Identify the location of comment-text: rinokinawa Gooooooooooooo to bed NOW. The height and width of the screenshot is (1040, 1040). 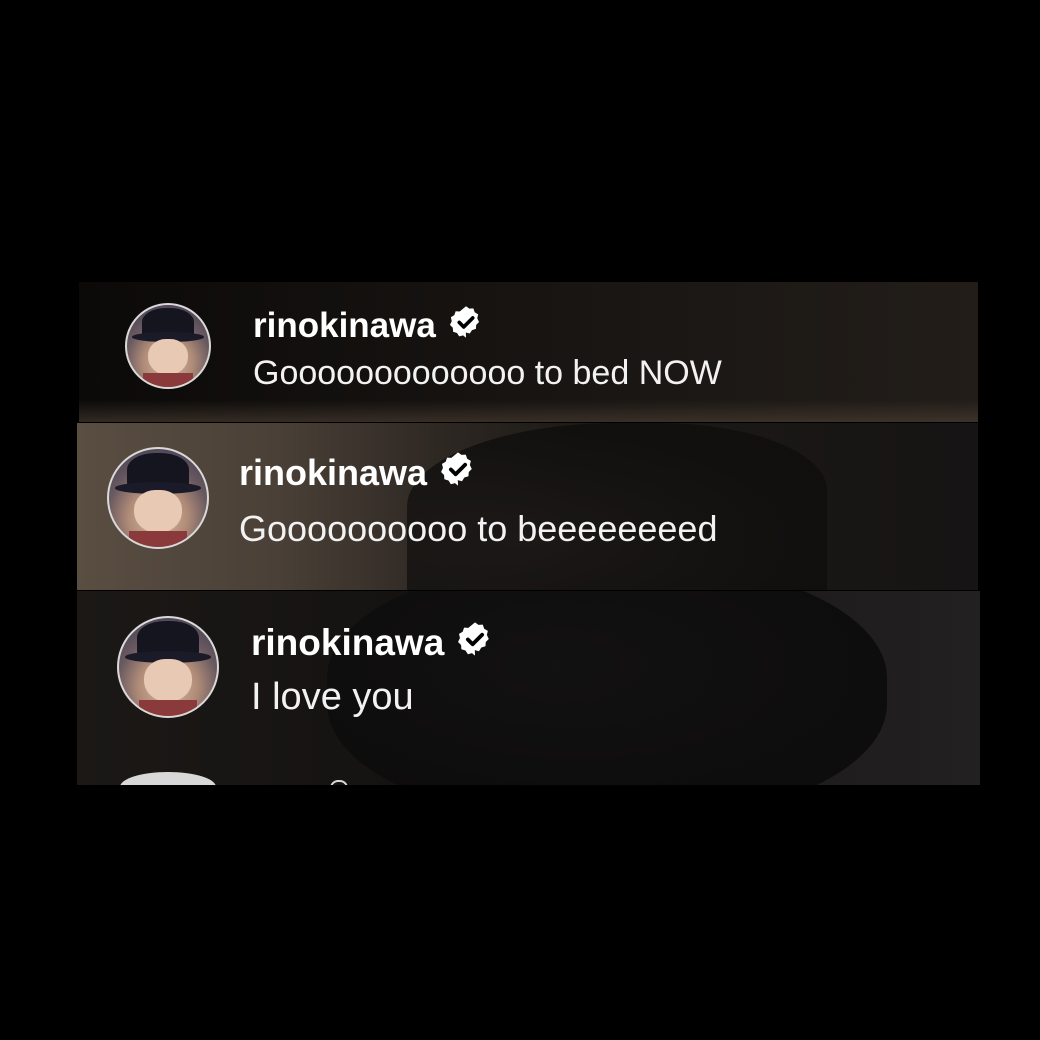
(487, 348).